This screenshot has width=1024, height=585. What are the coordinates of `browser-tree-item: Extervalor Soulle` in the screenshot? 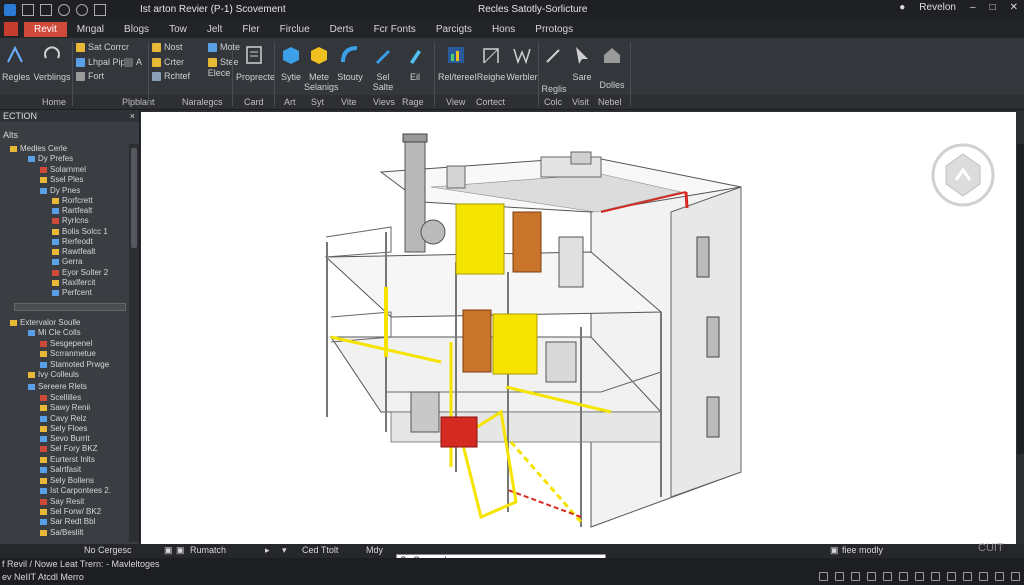 It's located at (45, 322).